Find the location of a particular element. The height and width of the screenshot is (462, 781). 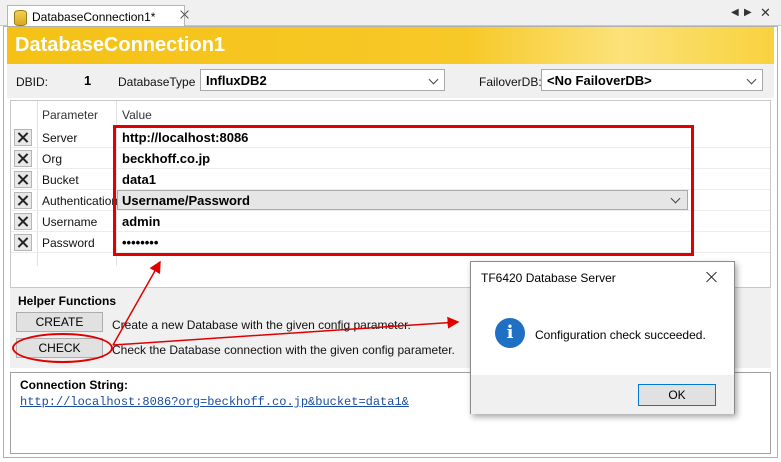

close-icon is located at coordinates (712, 277).